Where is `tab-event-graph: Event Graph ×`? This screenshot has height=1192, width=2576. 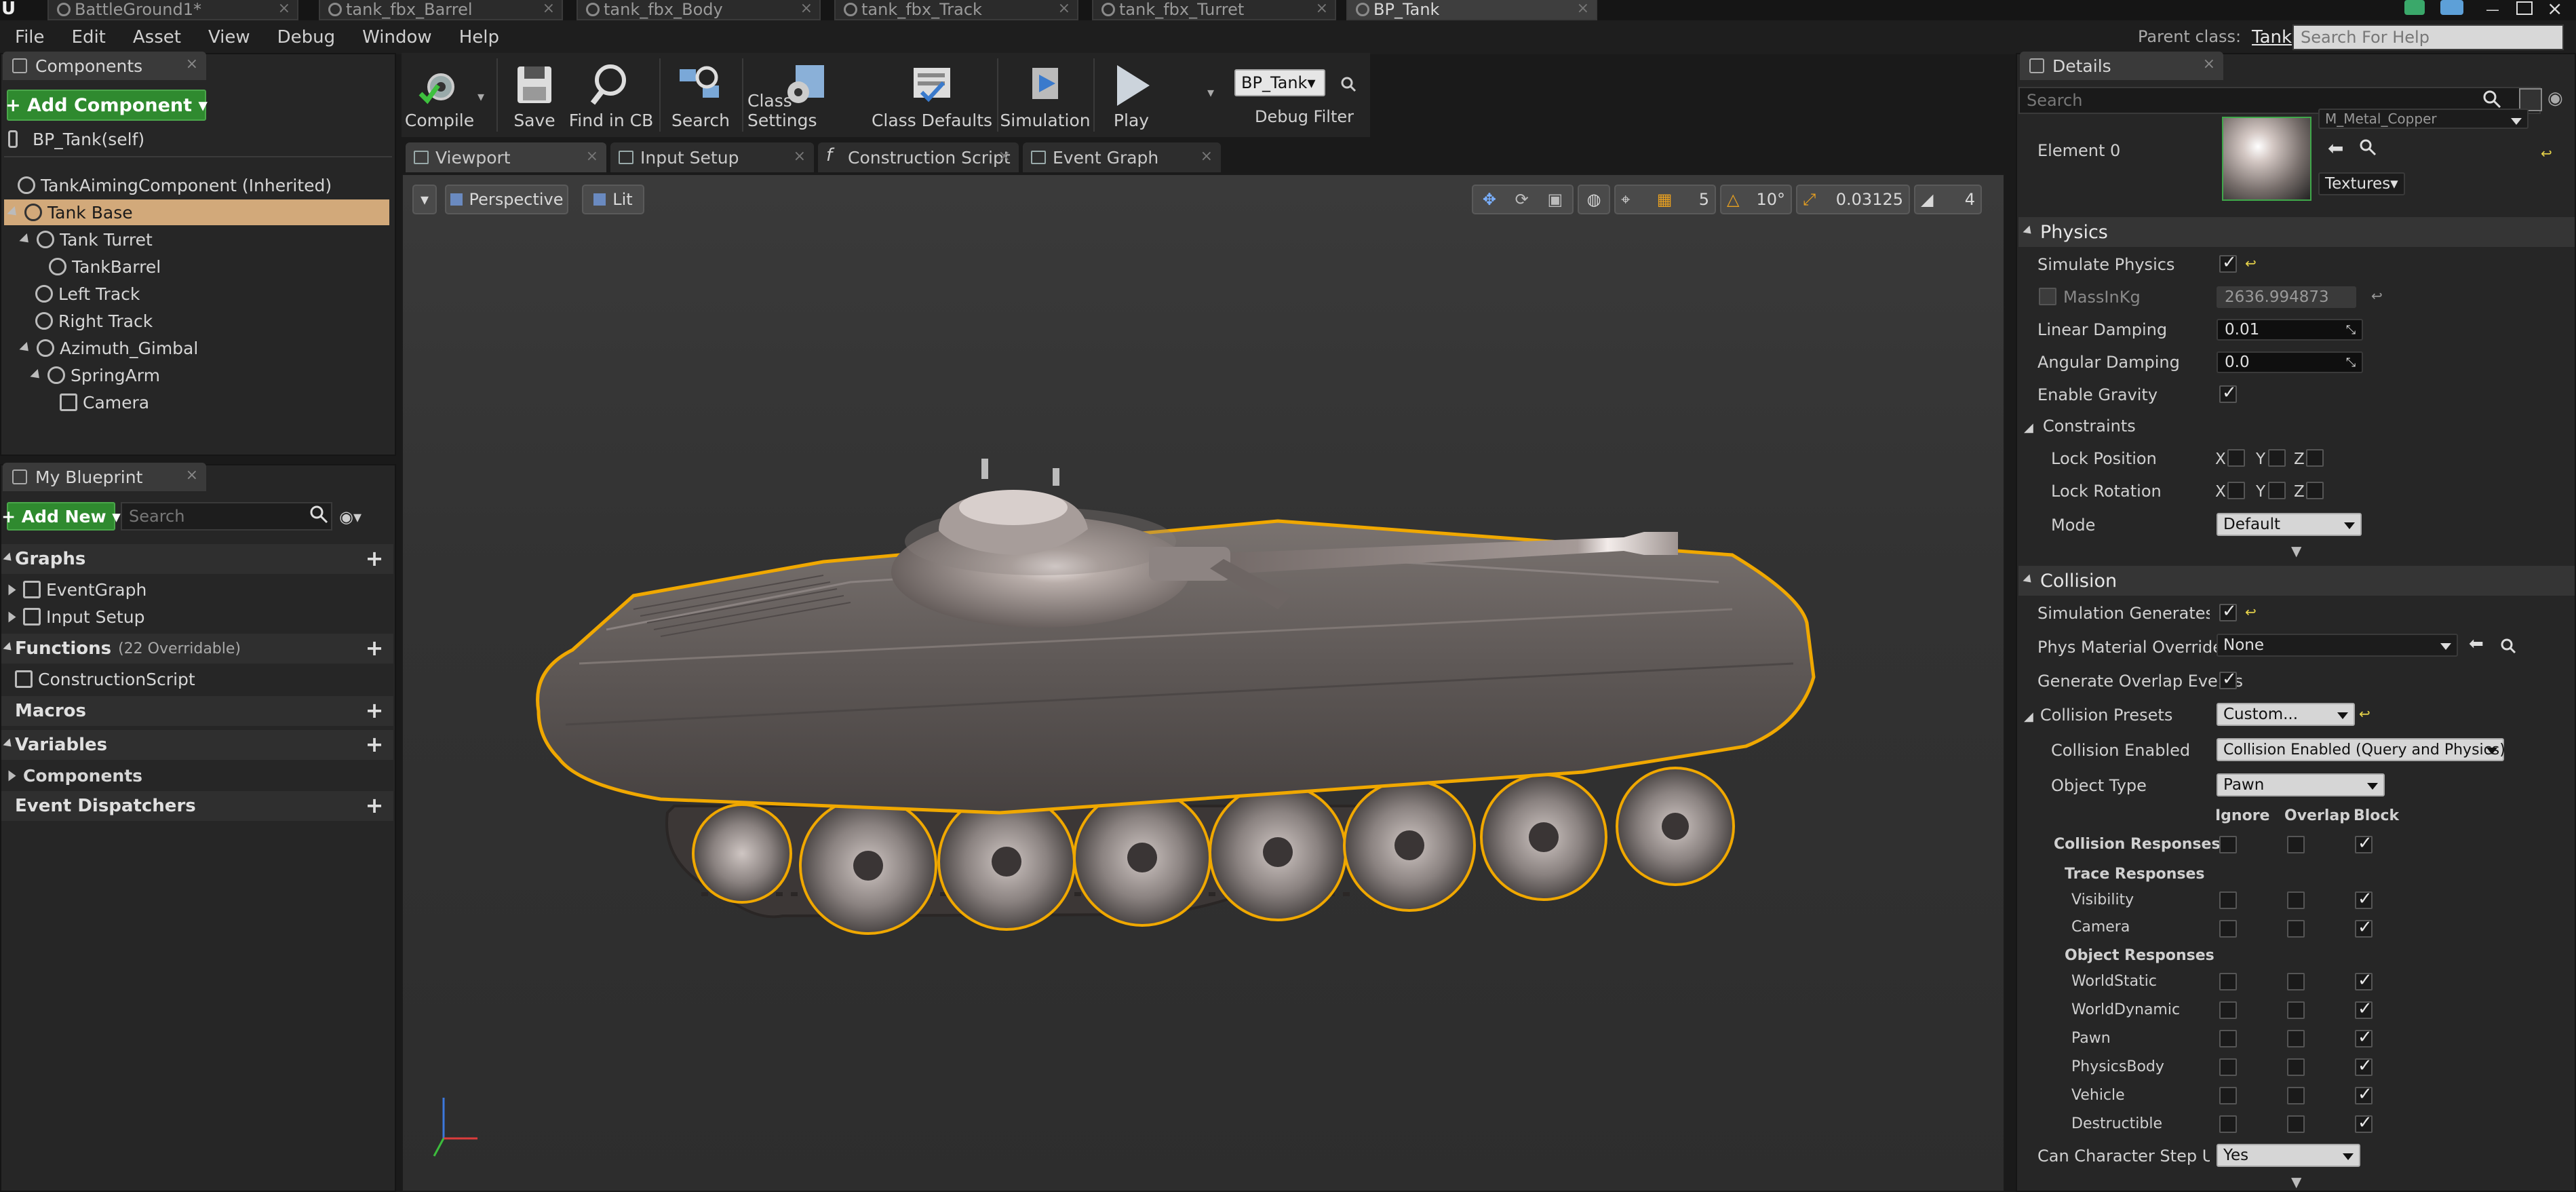
tab-event-graph: Event Graph × is located at coordinates (1122, 157).